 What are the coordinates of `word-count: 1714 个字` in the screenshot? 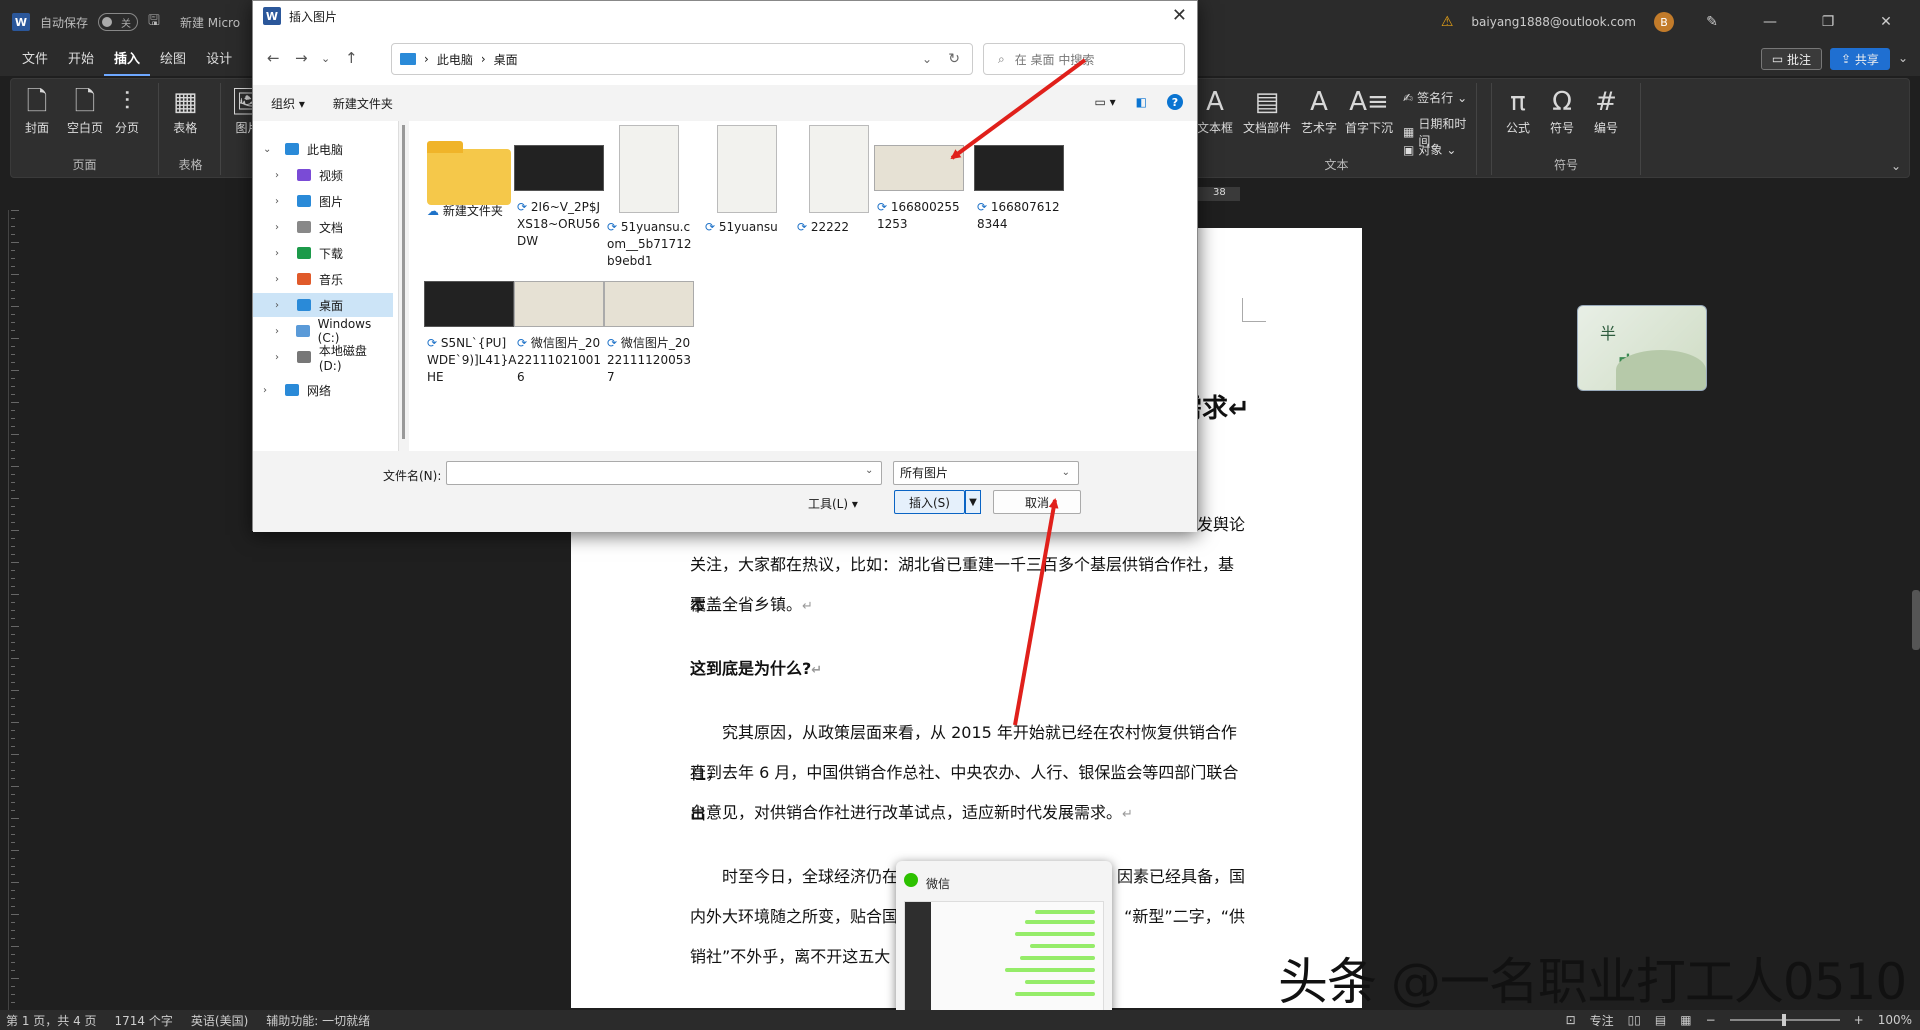 It's located at (144, 1020).